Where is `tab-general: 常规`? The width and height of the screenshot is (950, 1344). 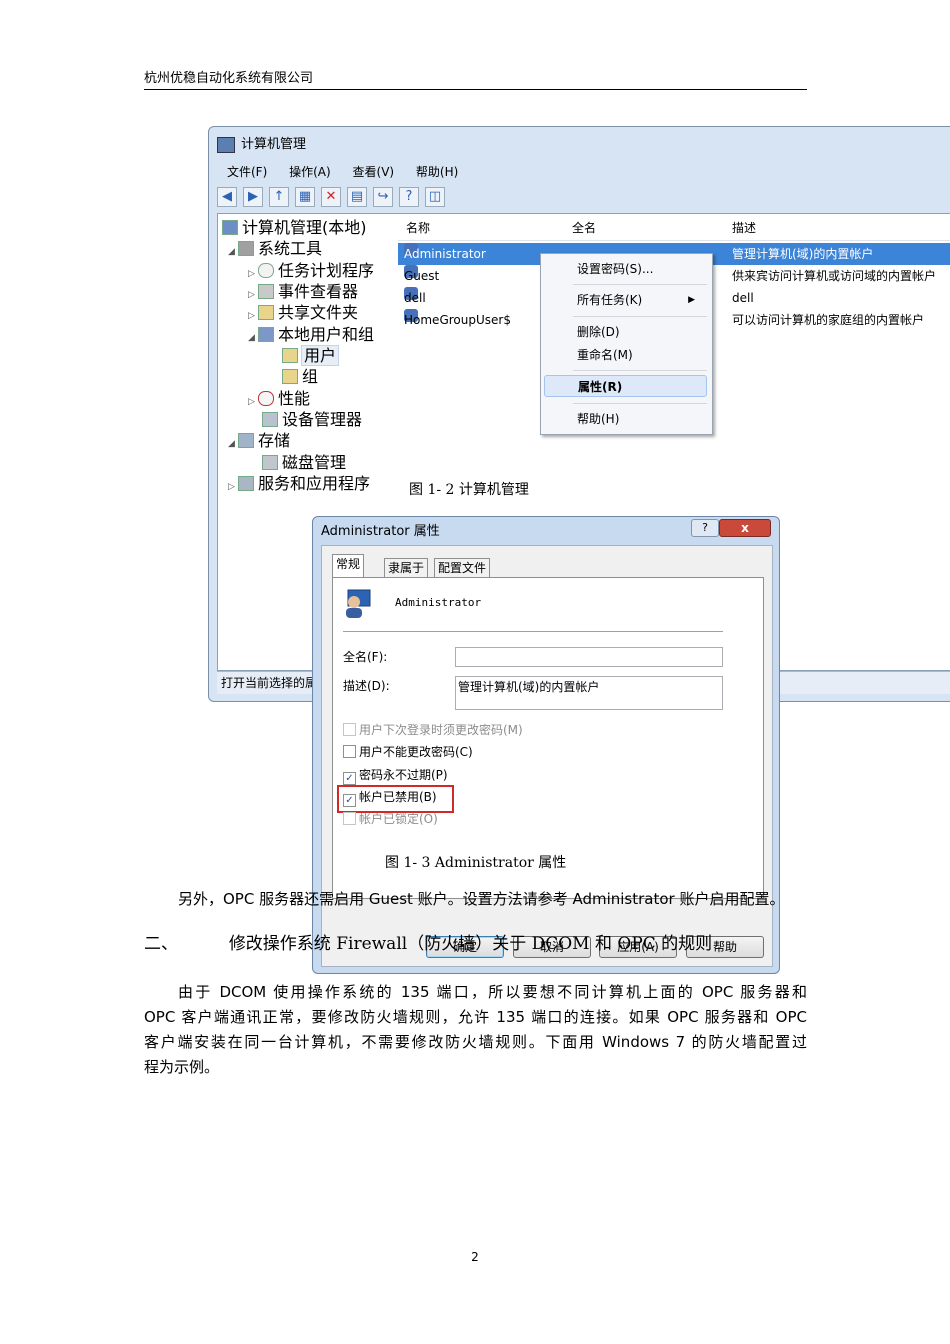 tab-general: 常规 is located at coordinates (348, 565).